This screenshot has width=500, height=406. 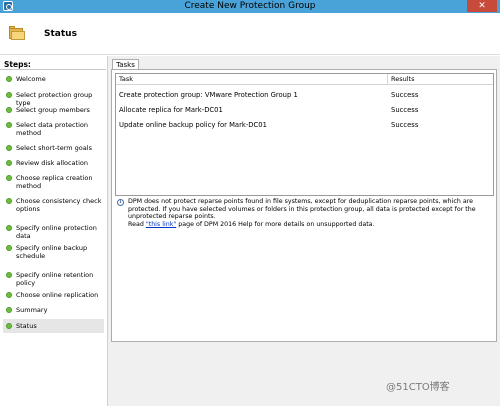 What do you see at coordinates (161, 224) in the screenshot?
I see `this-link: "this link"` at bounding box center [161, 224].